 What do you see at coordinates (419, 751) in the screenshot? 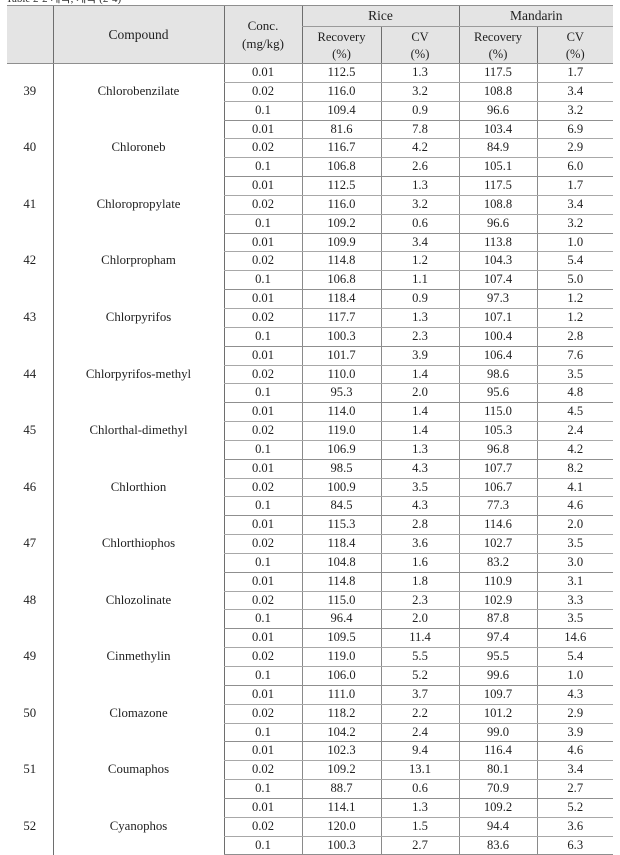
I see `rice-cv-value: 9.4` at bounding box center [419, 751].